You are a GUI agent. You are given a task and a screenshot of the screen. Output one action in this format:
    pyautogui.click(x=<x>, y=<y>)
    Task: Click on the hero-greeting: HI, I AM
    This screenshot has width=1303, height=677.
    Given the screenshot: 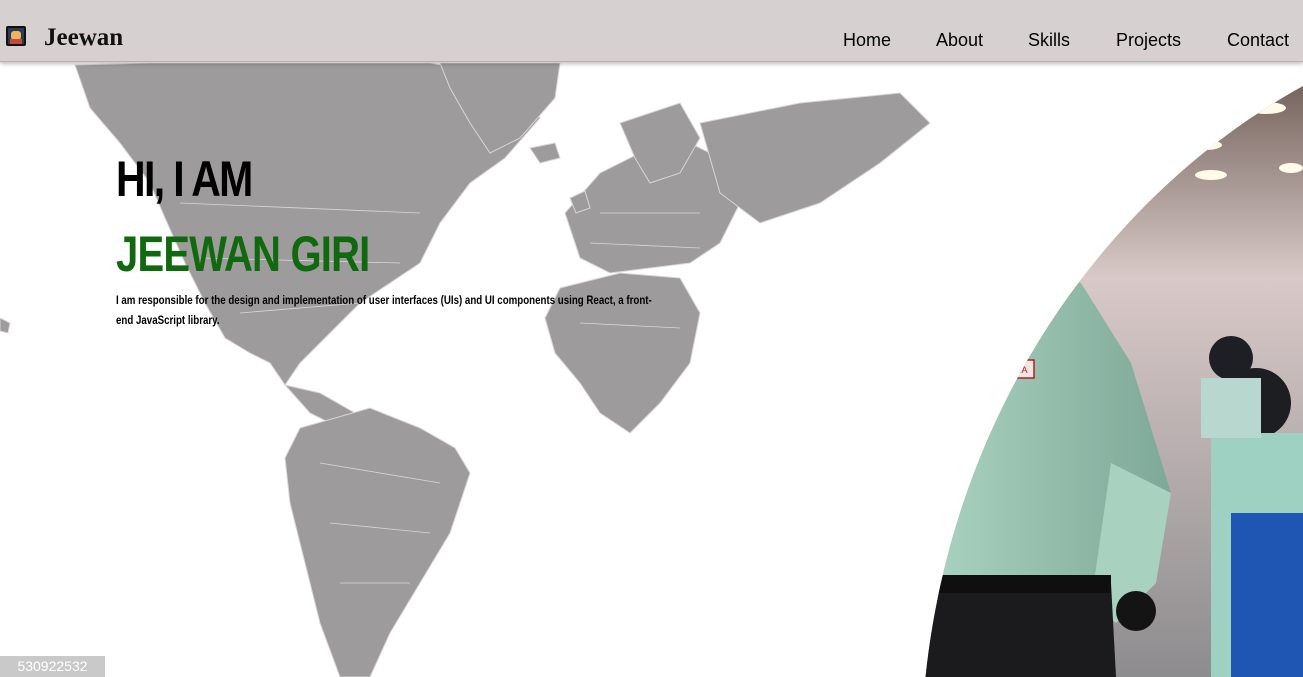 What is the action you would take?
    pyautogui.click(x=184, y=179)
    